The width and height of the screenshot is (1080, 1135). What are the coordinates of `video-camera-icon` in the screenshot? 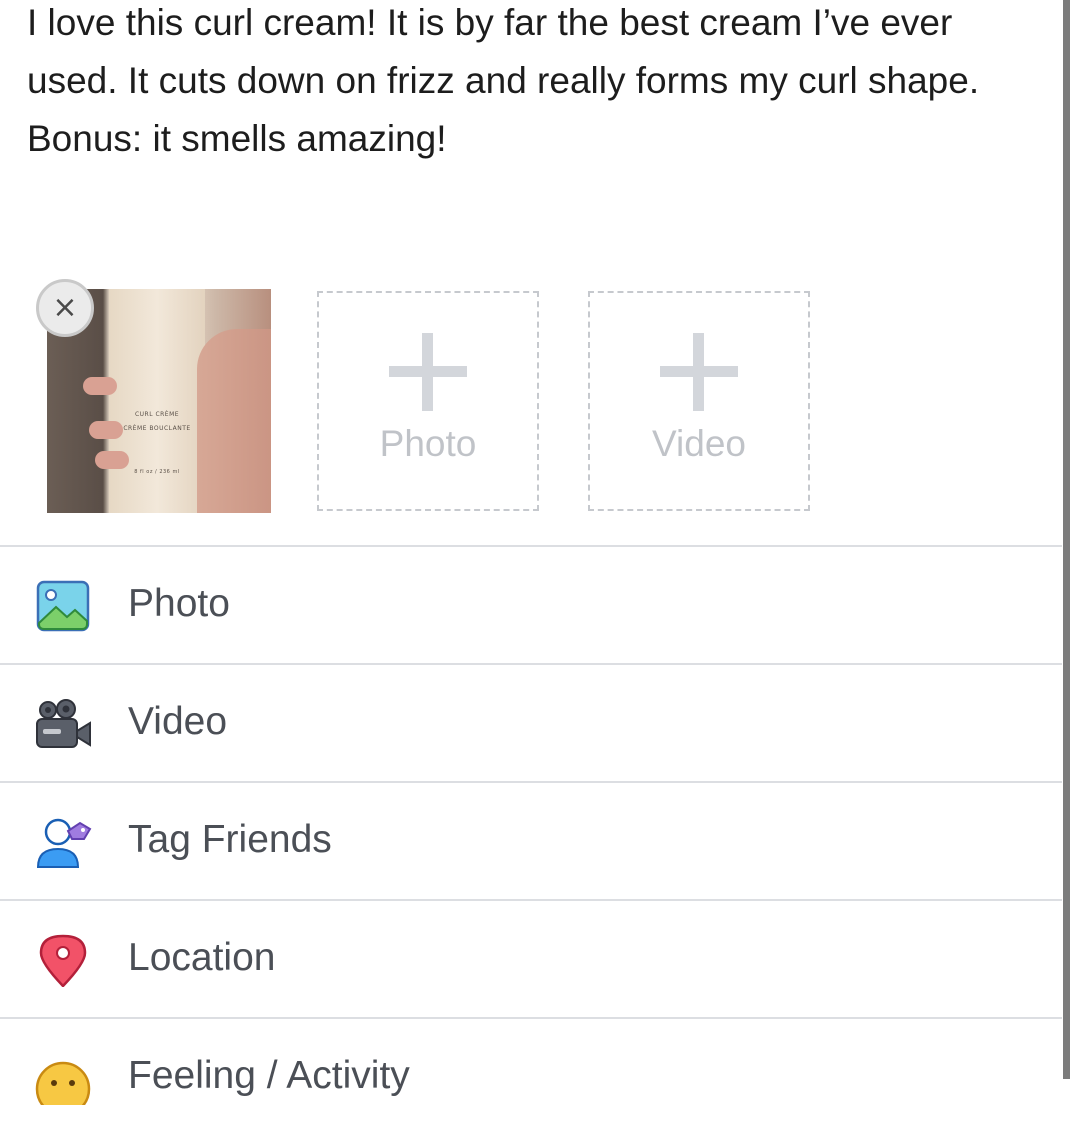 It's located at (63, 723).